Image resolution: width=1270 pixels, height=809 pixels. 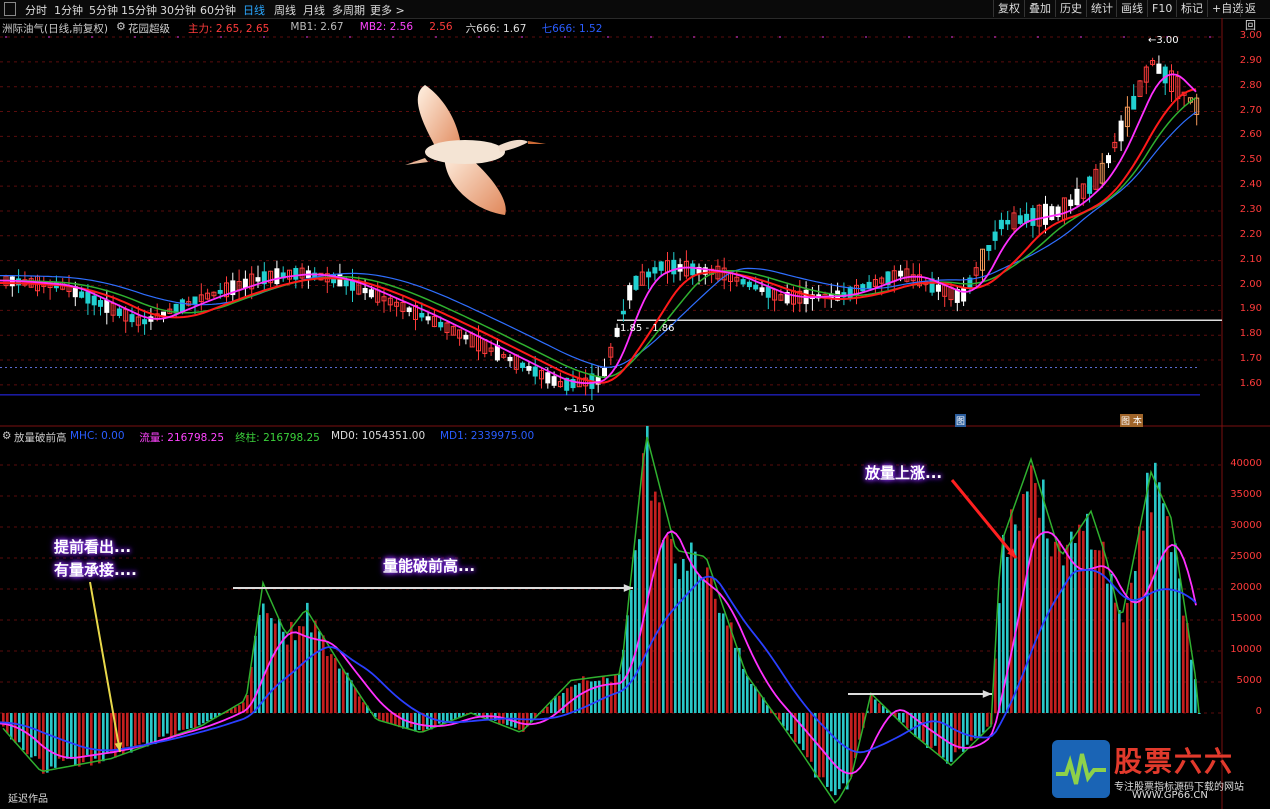 I want to click on price-tick-label: 2.80, so click(x=1250, y=85).